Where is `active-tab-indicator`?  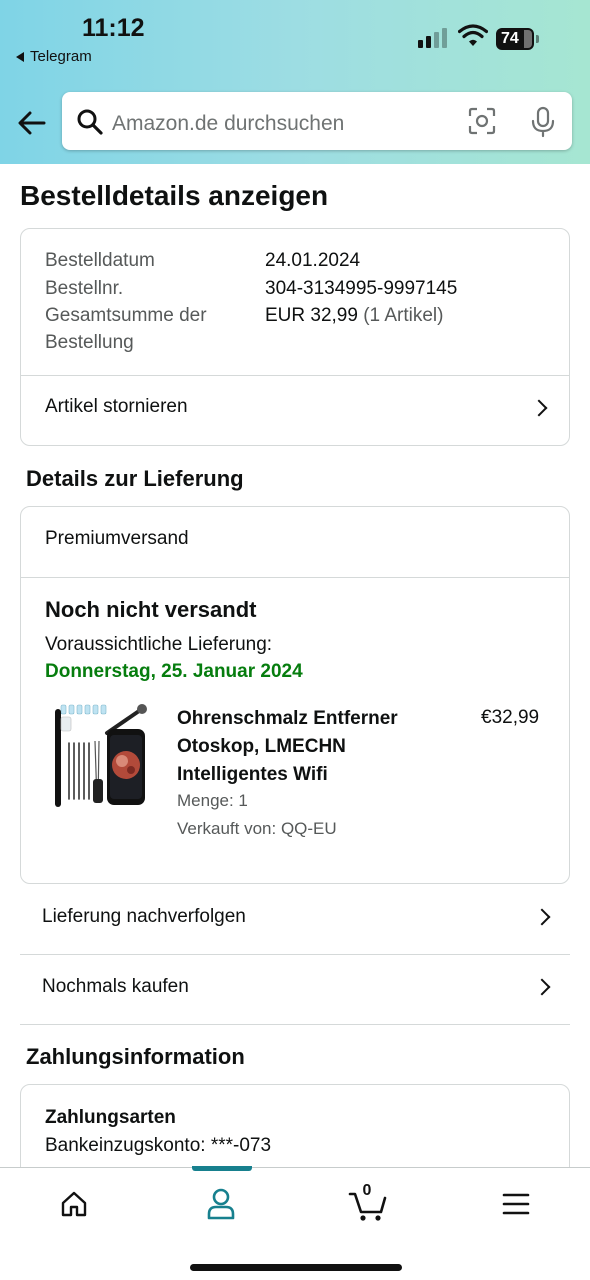
active-tab-indicator is located at coordinates (222, 1168).